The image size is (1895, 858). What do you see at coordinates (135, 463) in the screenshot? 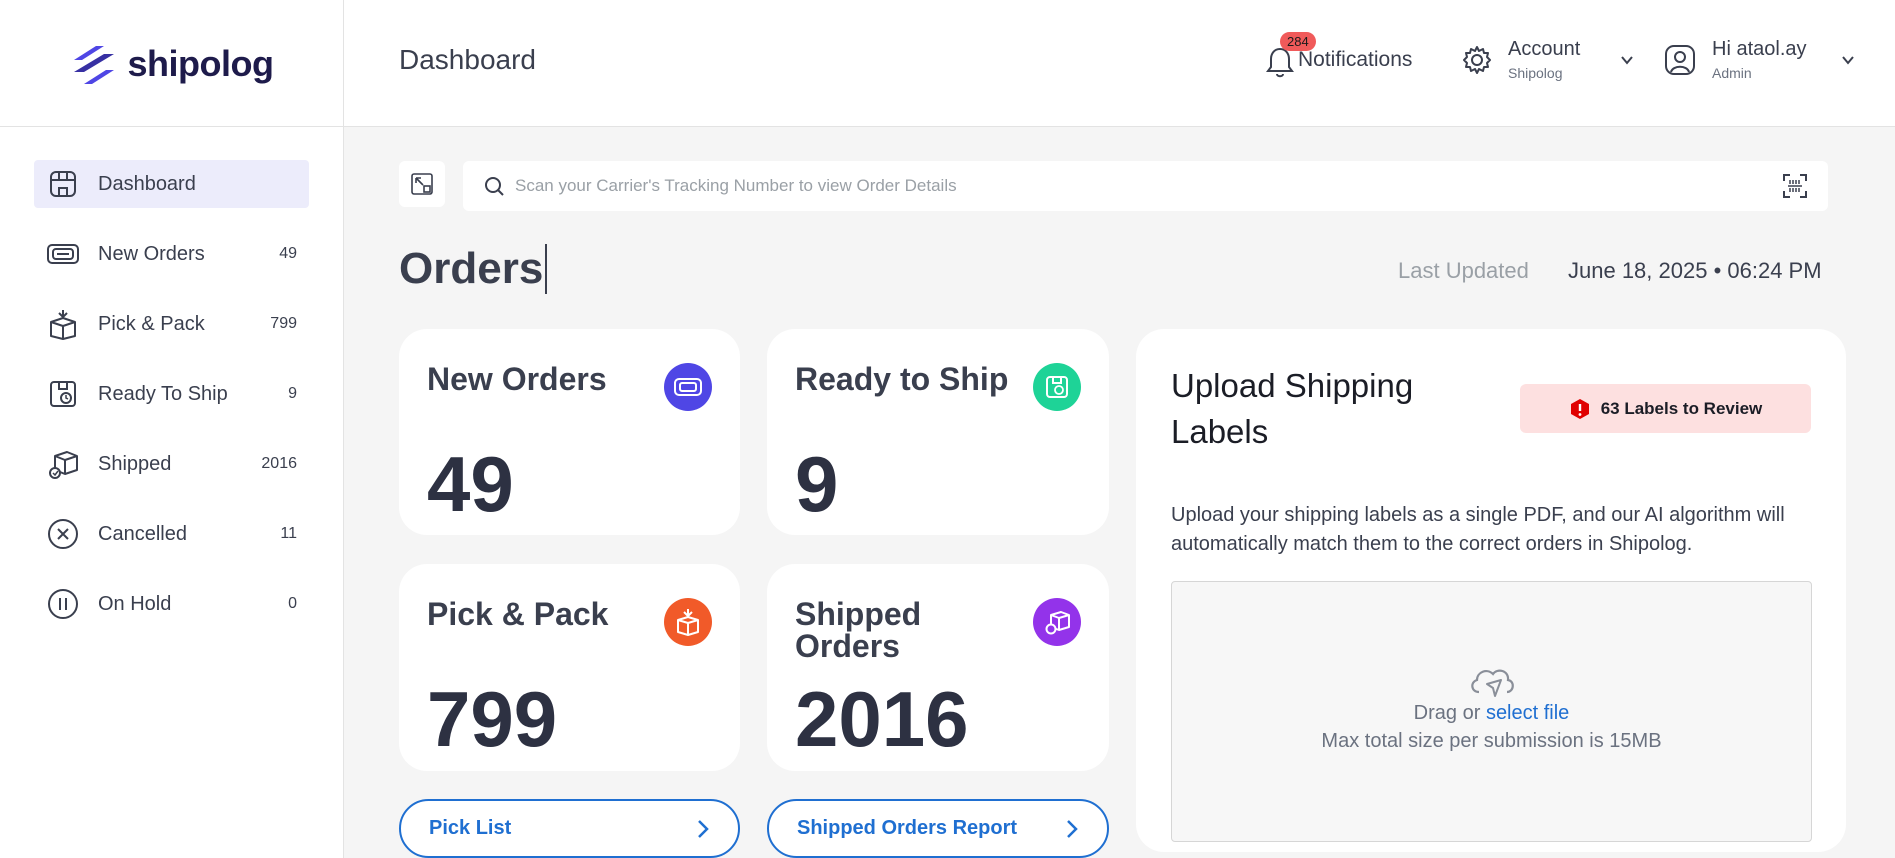
I see `sidebar-item-label: Shipped` at bounding box center [135, 463].